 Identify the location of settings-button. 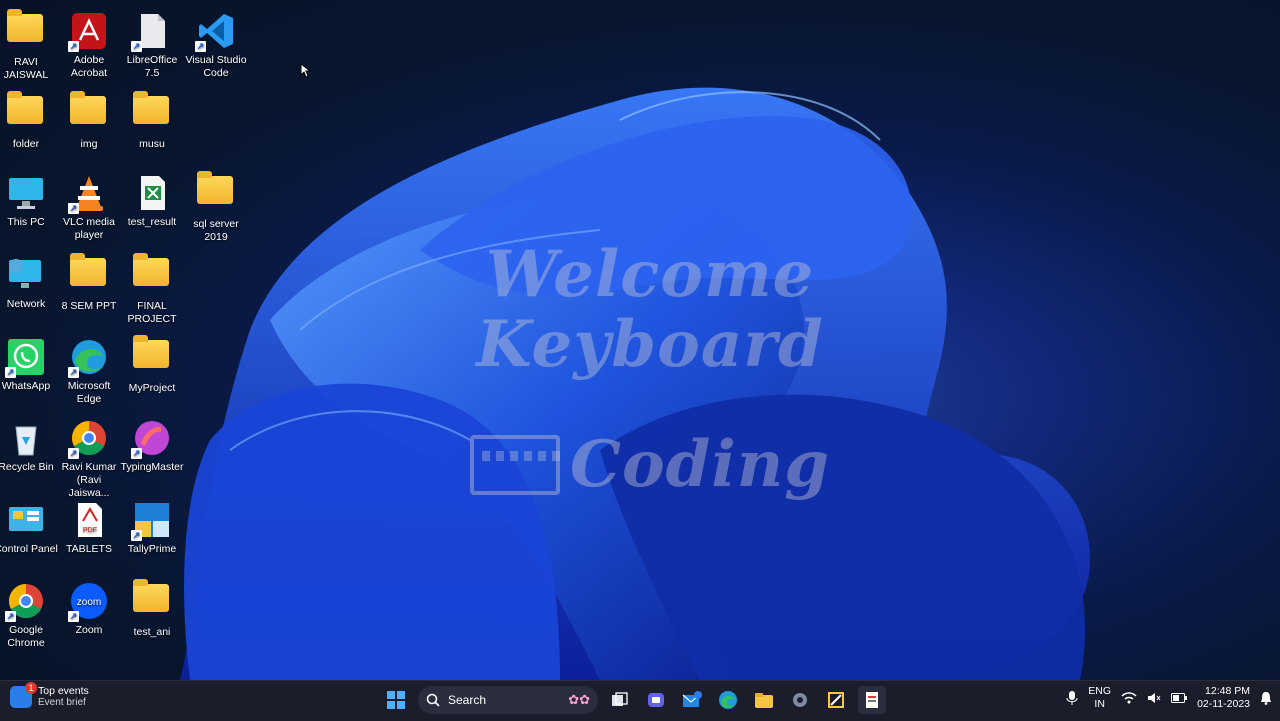
(800, 700).